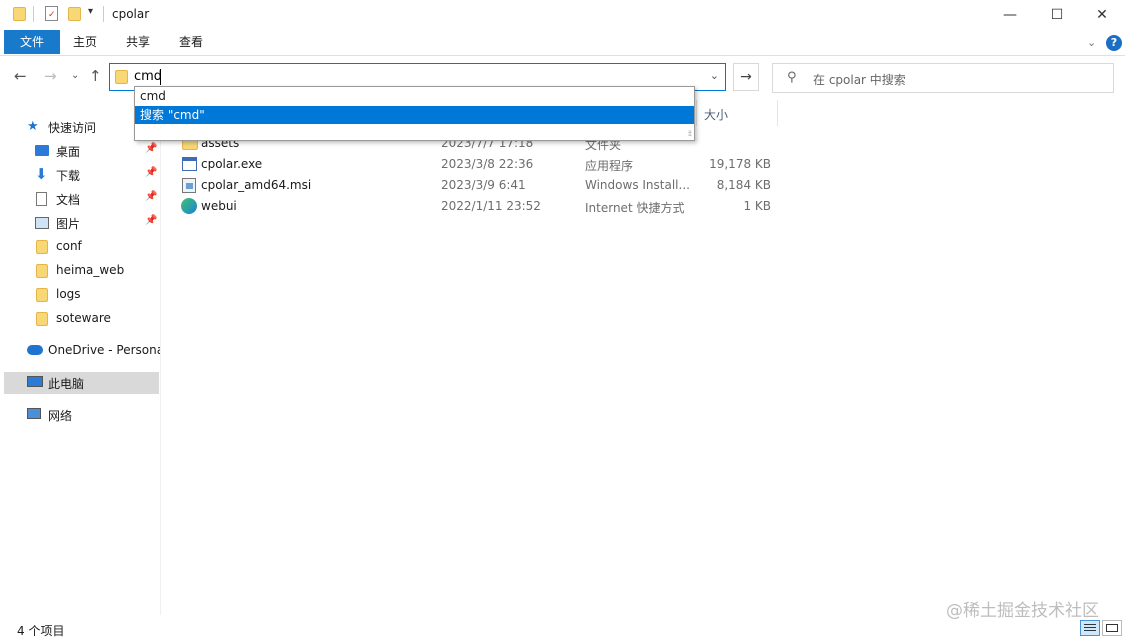 The width and height of the screenshot is (1125, 639). I want to click on search-box: ⚲ 在 cpolar 中搜索, so click(943, 78).